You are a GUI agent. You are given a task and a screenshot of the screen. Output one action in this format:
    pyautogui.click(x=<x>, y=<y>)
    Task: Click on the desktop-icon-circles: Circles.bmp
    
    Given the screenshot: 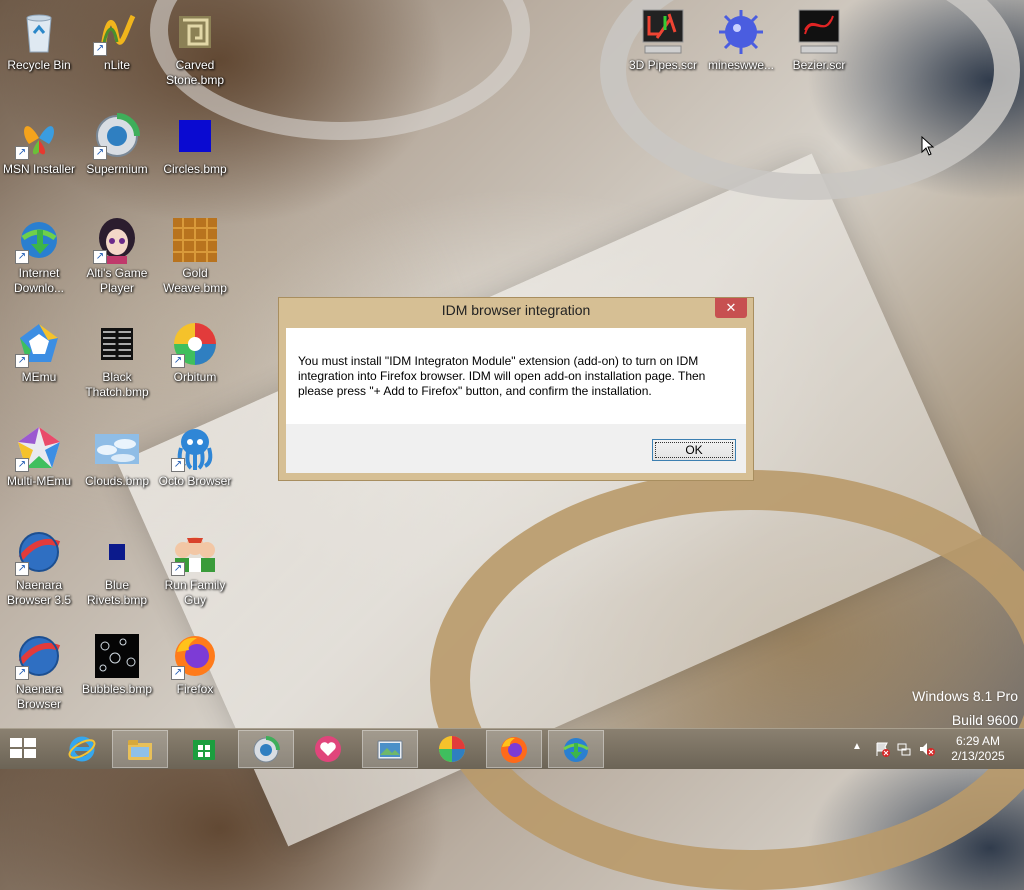 What is the action you would take?
    pyautogui.click(x=195, y=144)
    